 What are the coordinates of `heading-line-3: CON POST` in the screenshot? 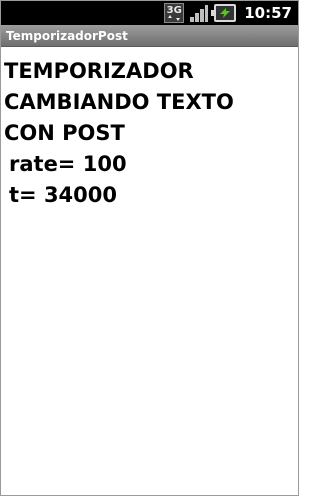 It's located at (64, 133).